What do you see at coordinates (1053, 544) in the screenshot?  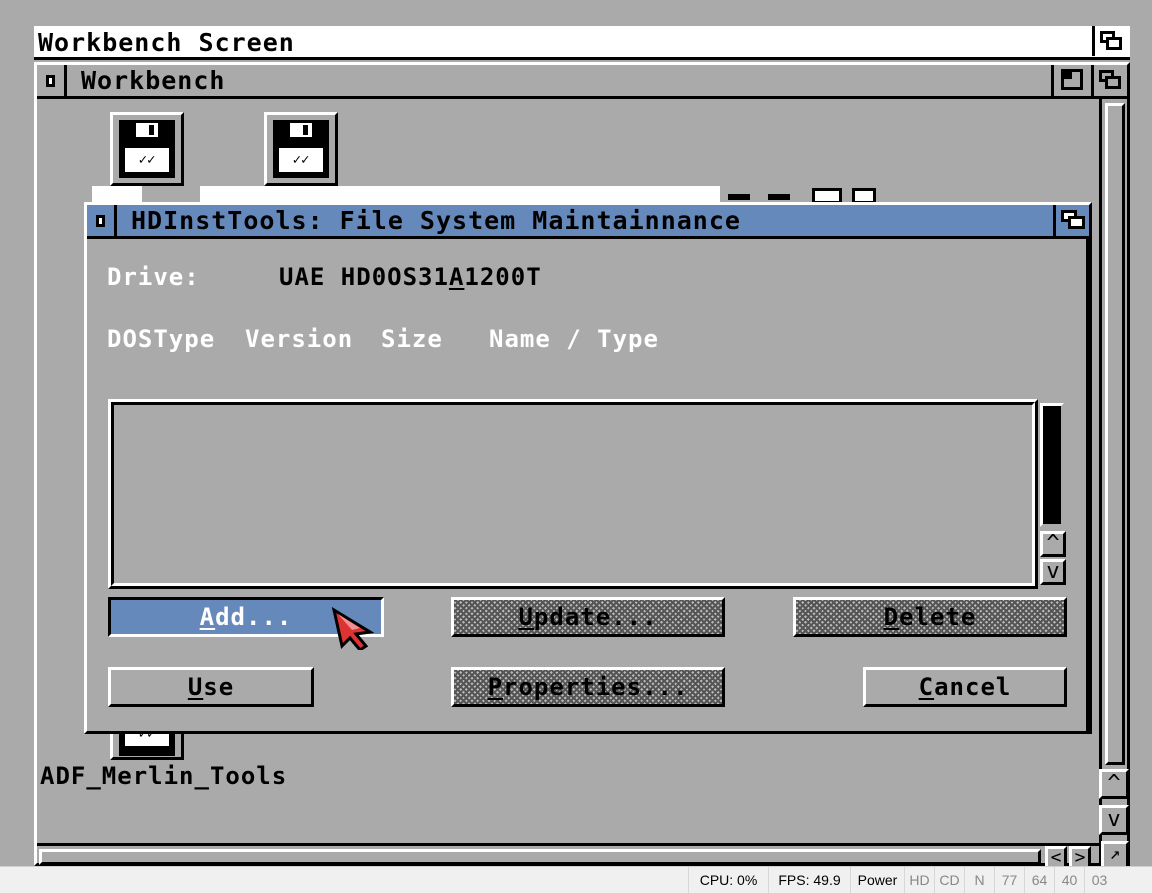 I see `list-scroll-up-icon: ^` at bounding box center [1053, 544].